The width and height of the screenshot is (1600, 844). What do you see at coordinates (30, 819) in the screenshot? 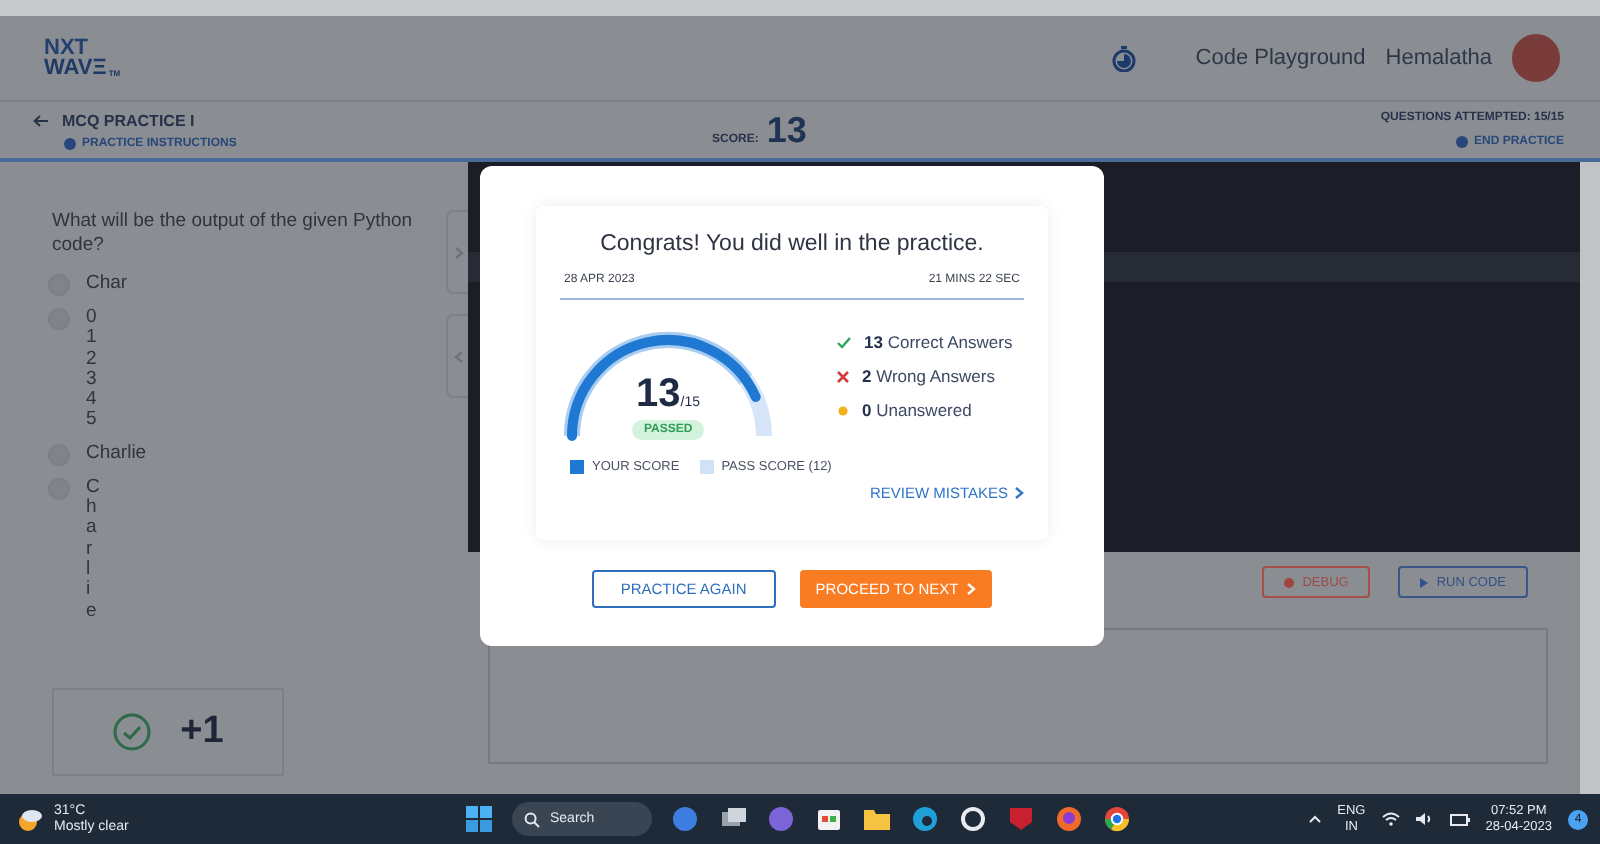
I see `weather-icon` at bounding box center [30, 819].